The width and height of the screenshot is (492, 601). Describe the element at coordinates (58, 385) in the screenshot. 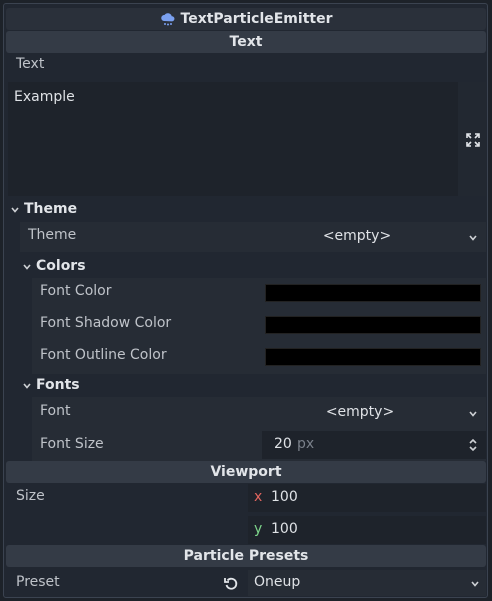

I see `fonts-group-label: Fonts` at that location.